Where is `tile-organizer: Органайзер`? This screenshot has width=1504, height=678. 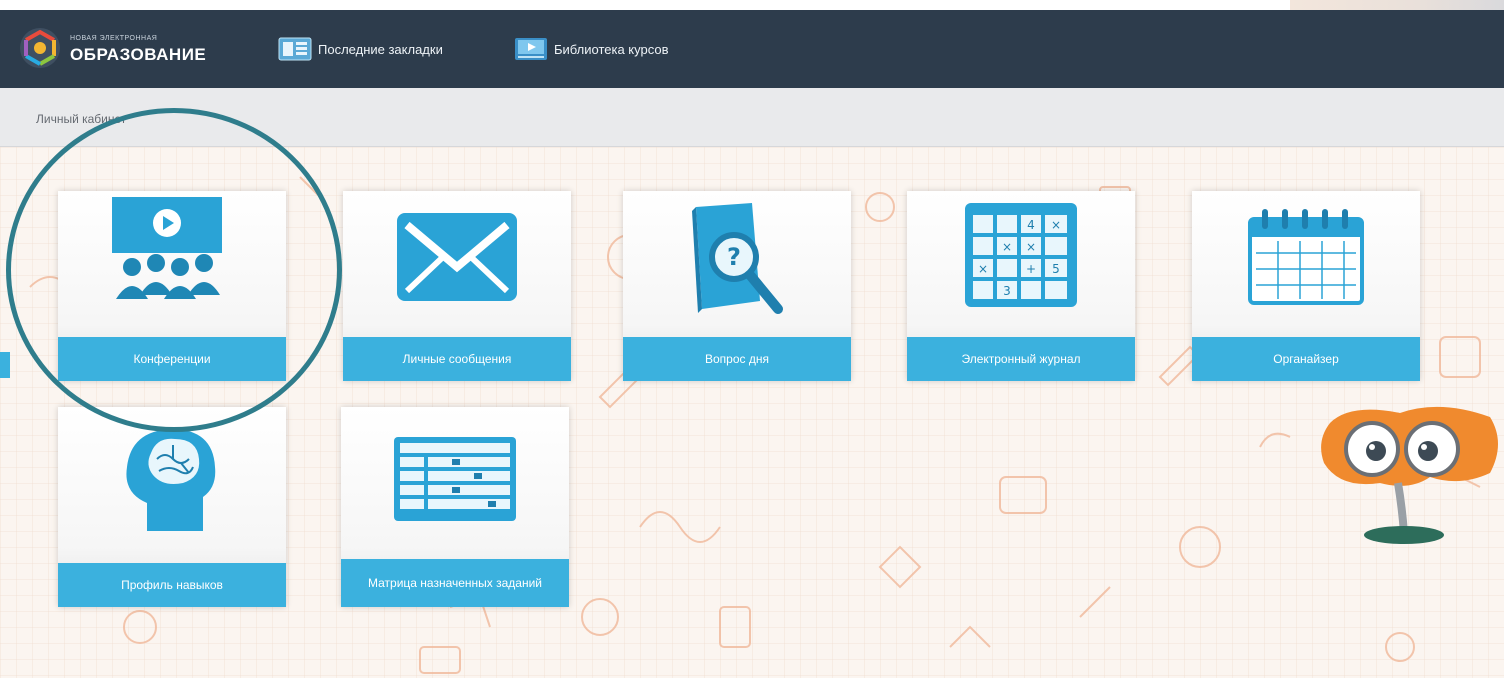 tile-organizer: Органайзер is located at coordinates (1306, 286).